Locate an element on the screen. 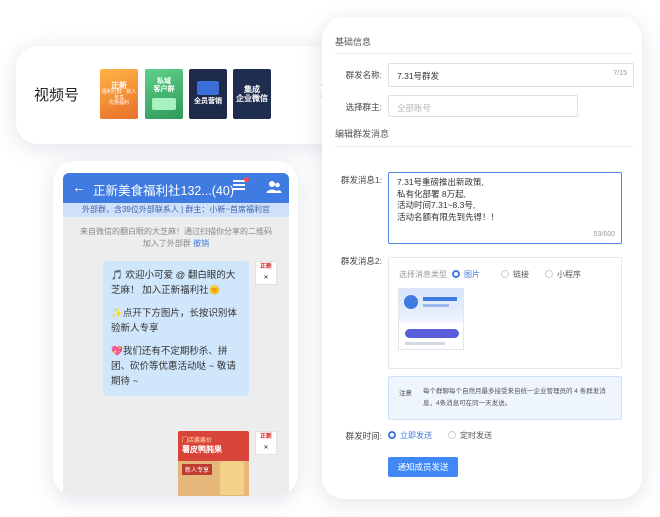  cover-text: 私域 is located at coordinates (164, 81).